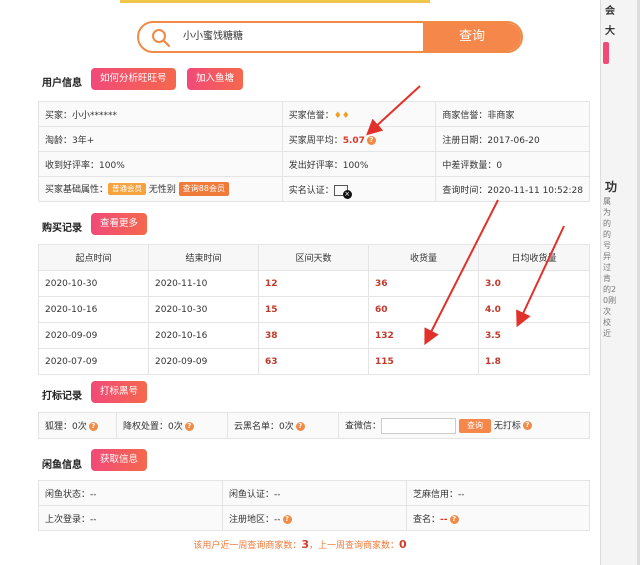 This screenshot has height=565, width=640. Describe the element at coordinates (610, 11) in the screenshot. I see `side-char-1: 会` at that location.